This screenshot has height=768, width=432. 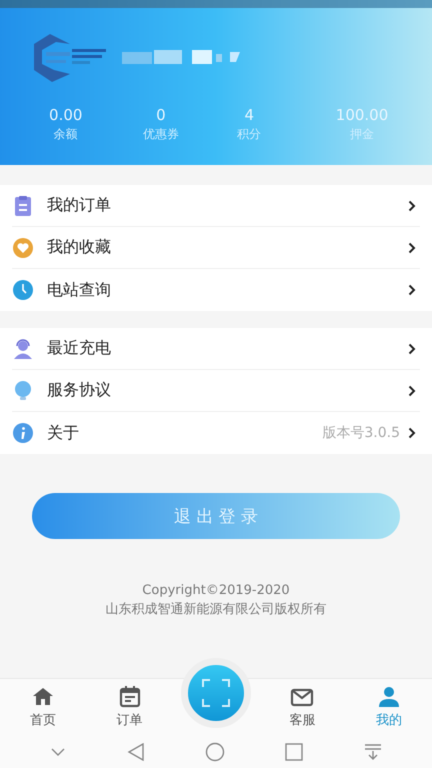 What do you see at coordinates (23, 433) in the screenshot?
I see `info-icon` at bounding box center [23, 433].